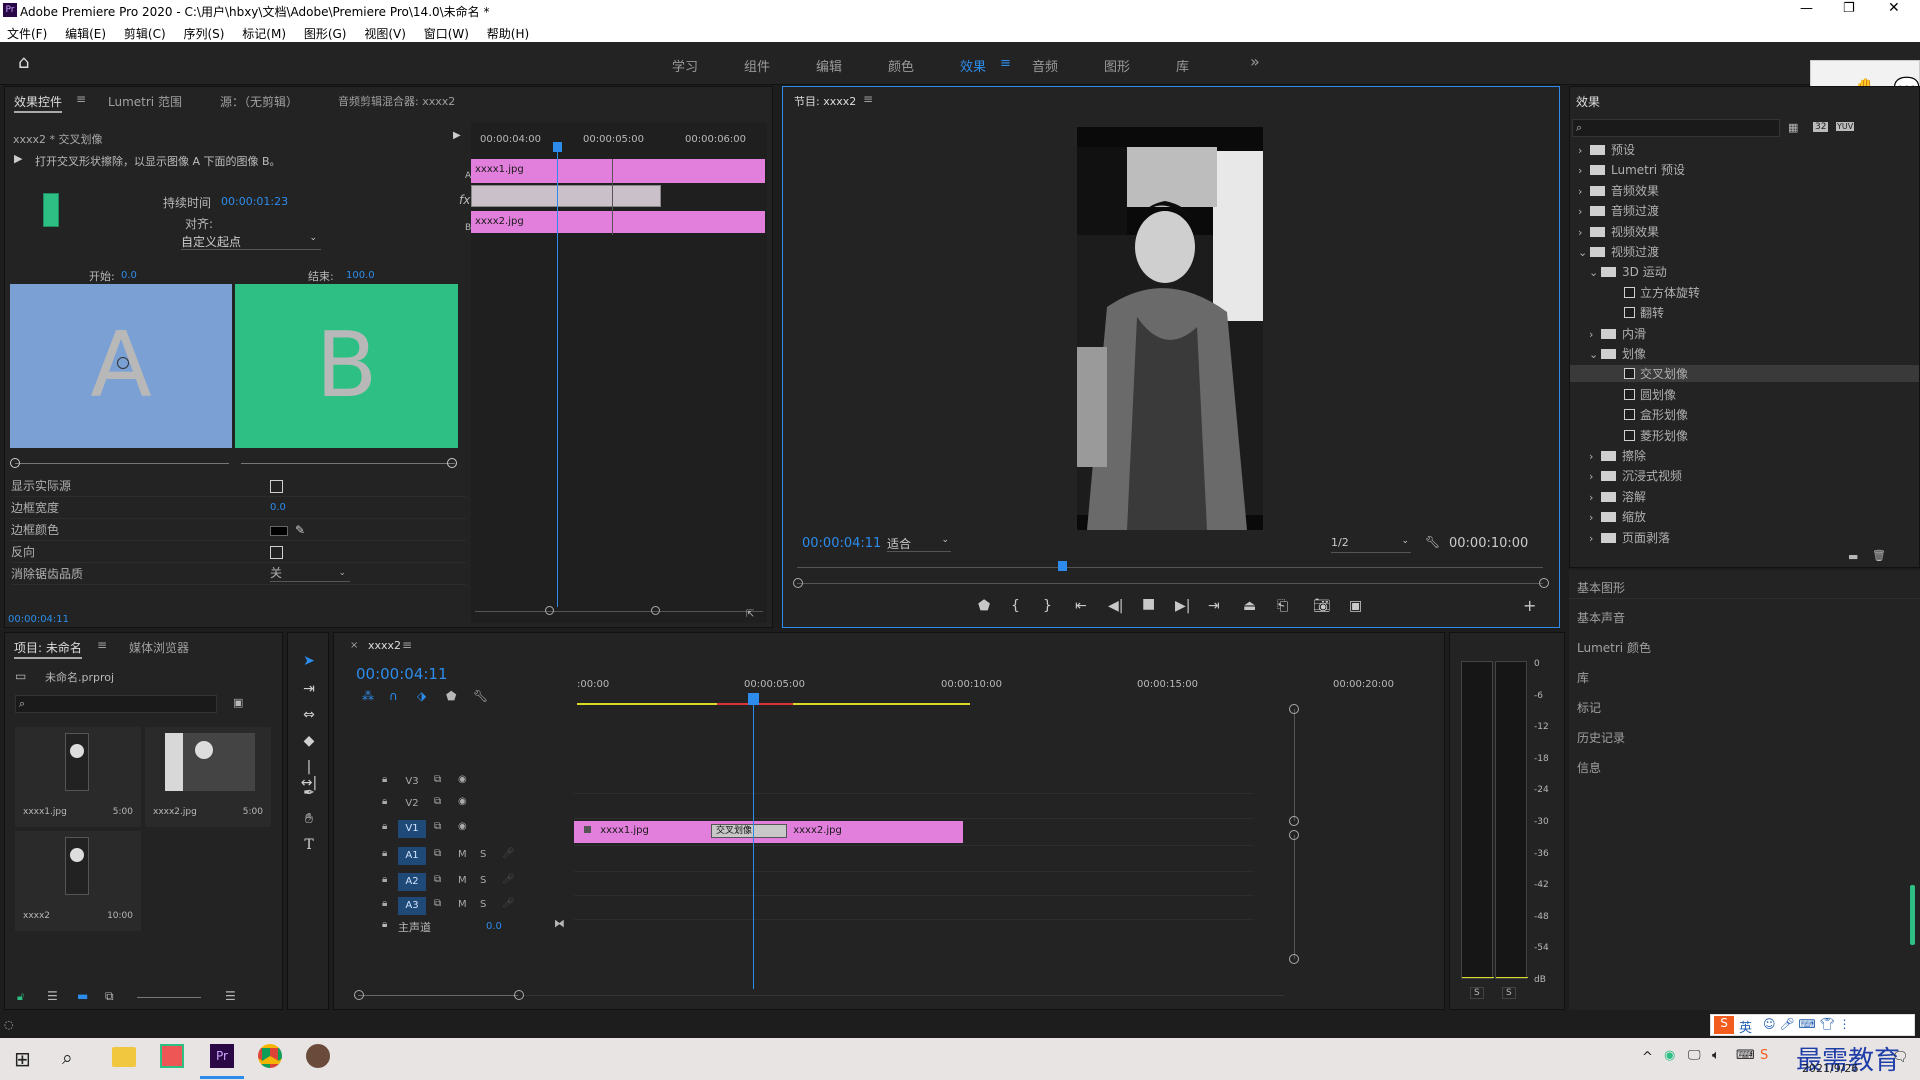  Describe the element at coordinates (1509, 993) in the screenshot. I see `solo-right-button: S` at that location.